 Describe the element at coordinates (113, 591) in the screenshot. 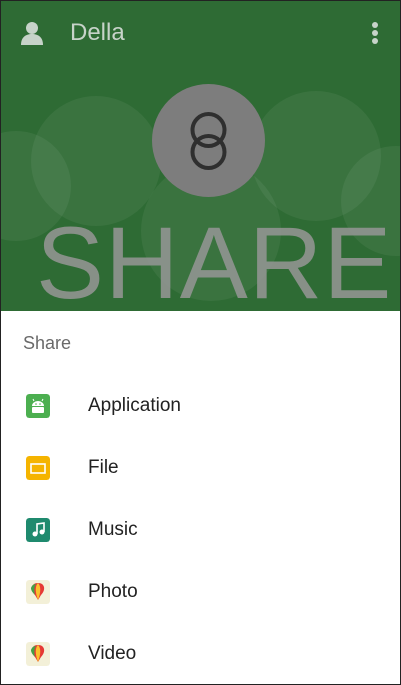

I see `share-item-label: Photo` at that location.